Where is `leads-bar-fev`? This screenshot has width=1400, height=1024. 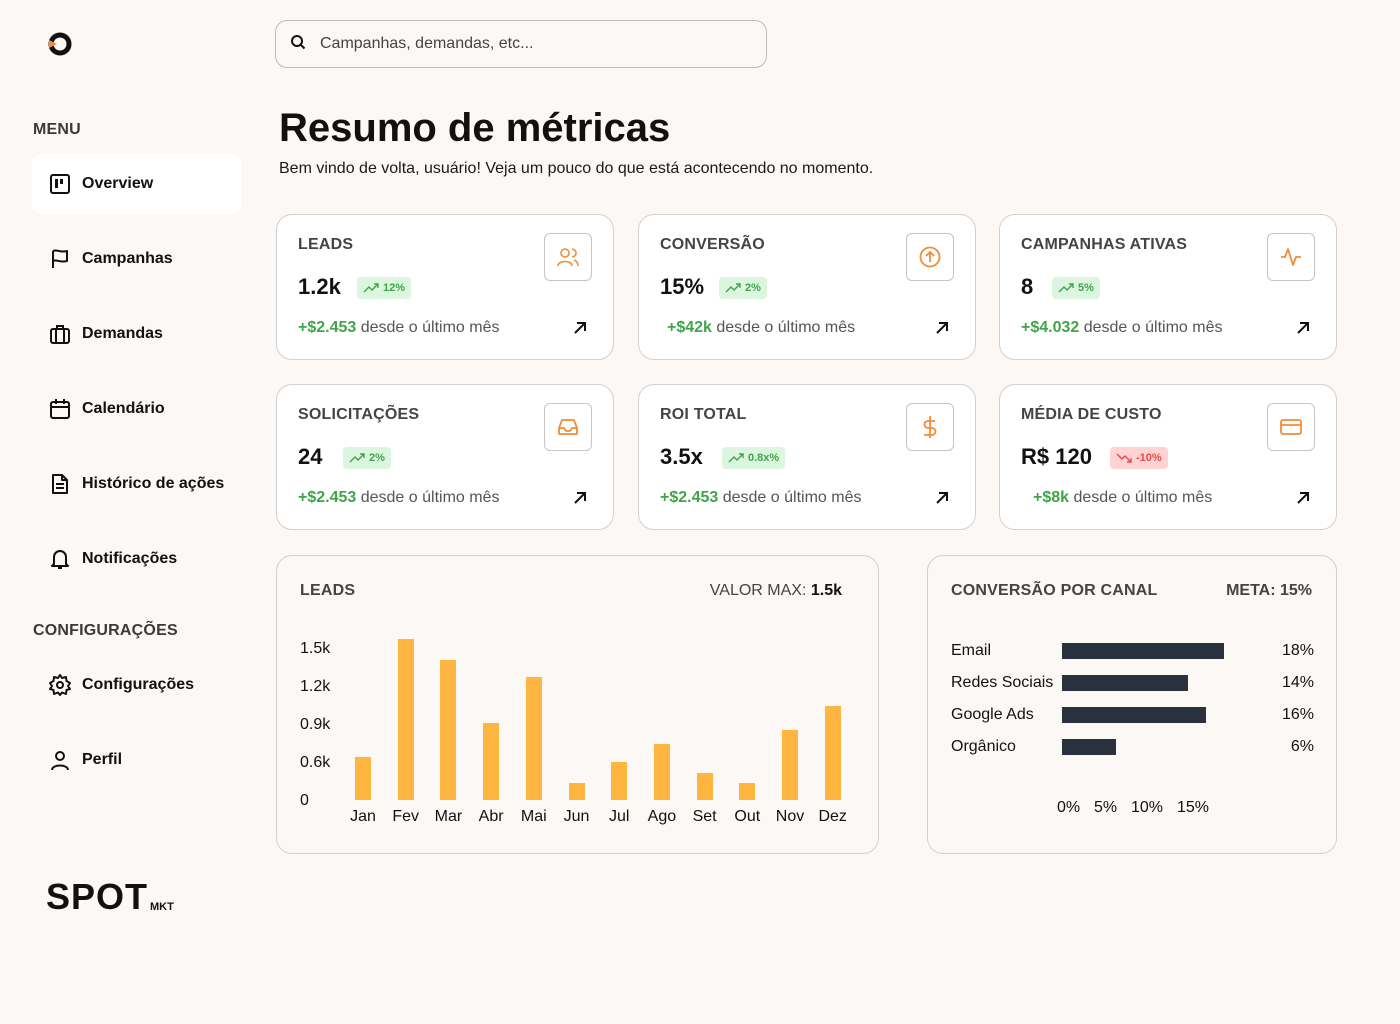 leads-bar-fev is located at coordinates (405, 719).